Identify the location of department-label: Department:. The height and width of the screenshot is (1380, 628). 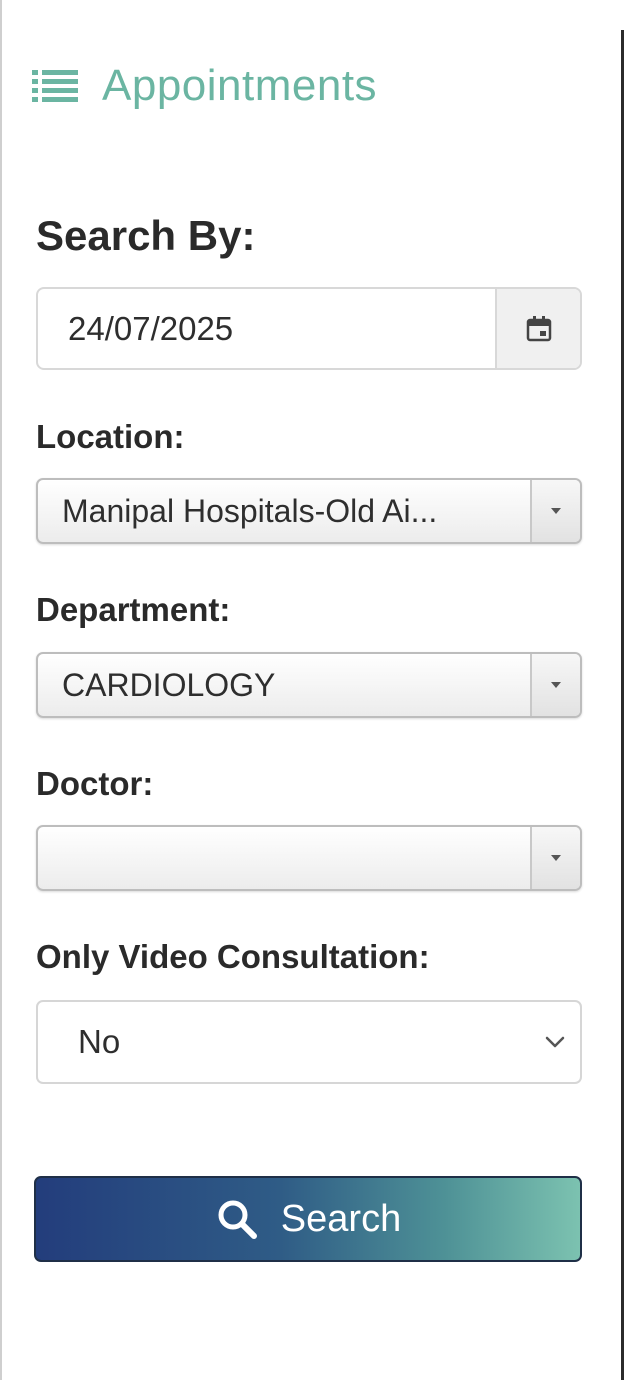
(133, 609).